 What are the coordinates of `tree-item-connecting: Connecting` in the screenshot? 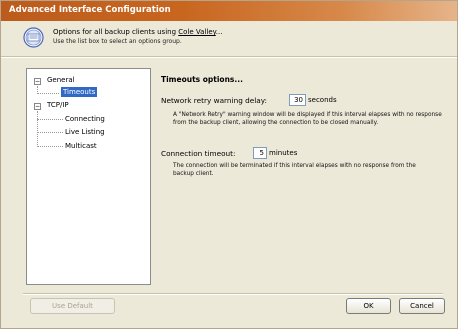 It's located at (85, 119).